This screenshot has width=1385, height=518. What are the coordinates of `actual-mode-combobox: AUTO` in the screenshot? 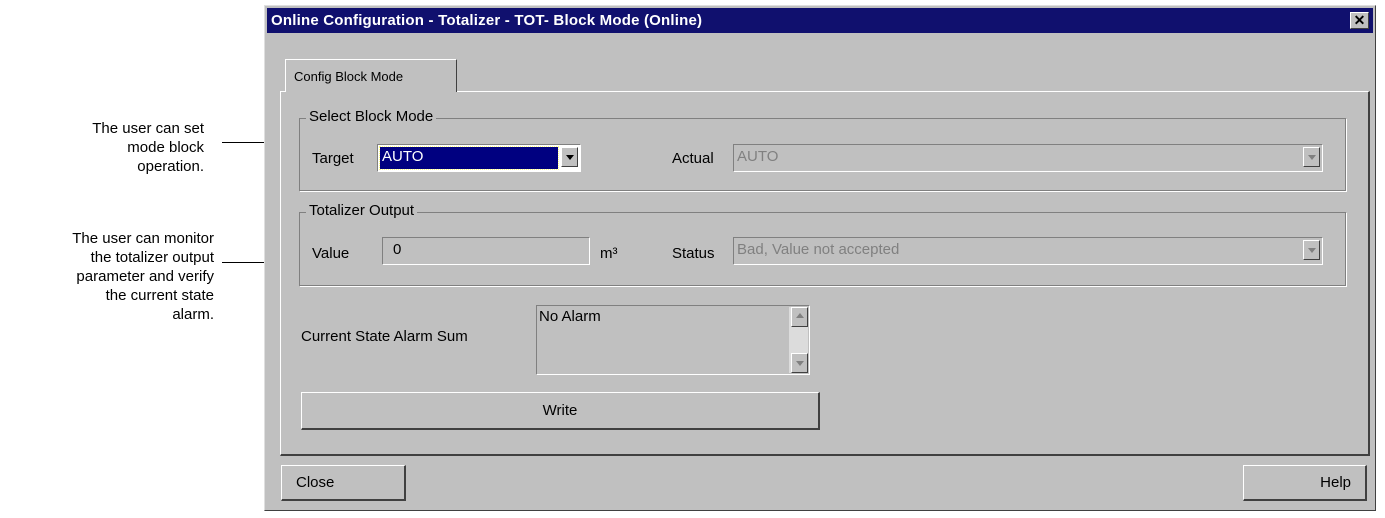 It's located at (1028, 158).